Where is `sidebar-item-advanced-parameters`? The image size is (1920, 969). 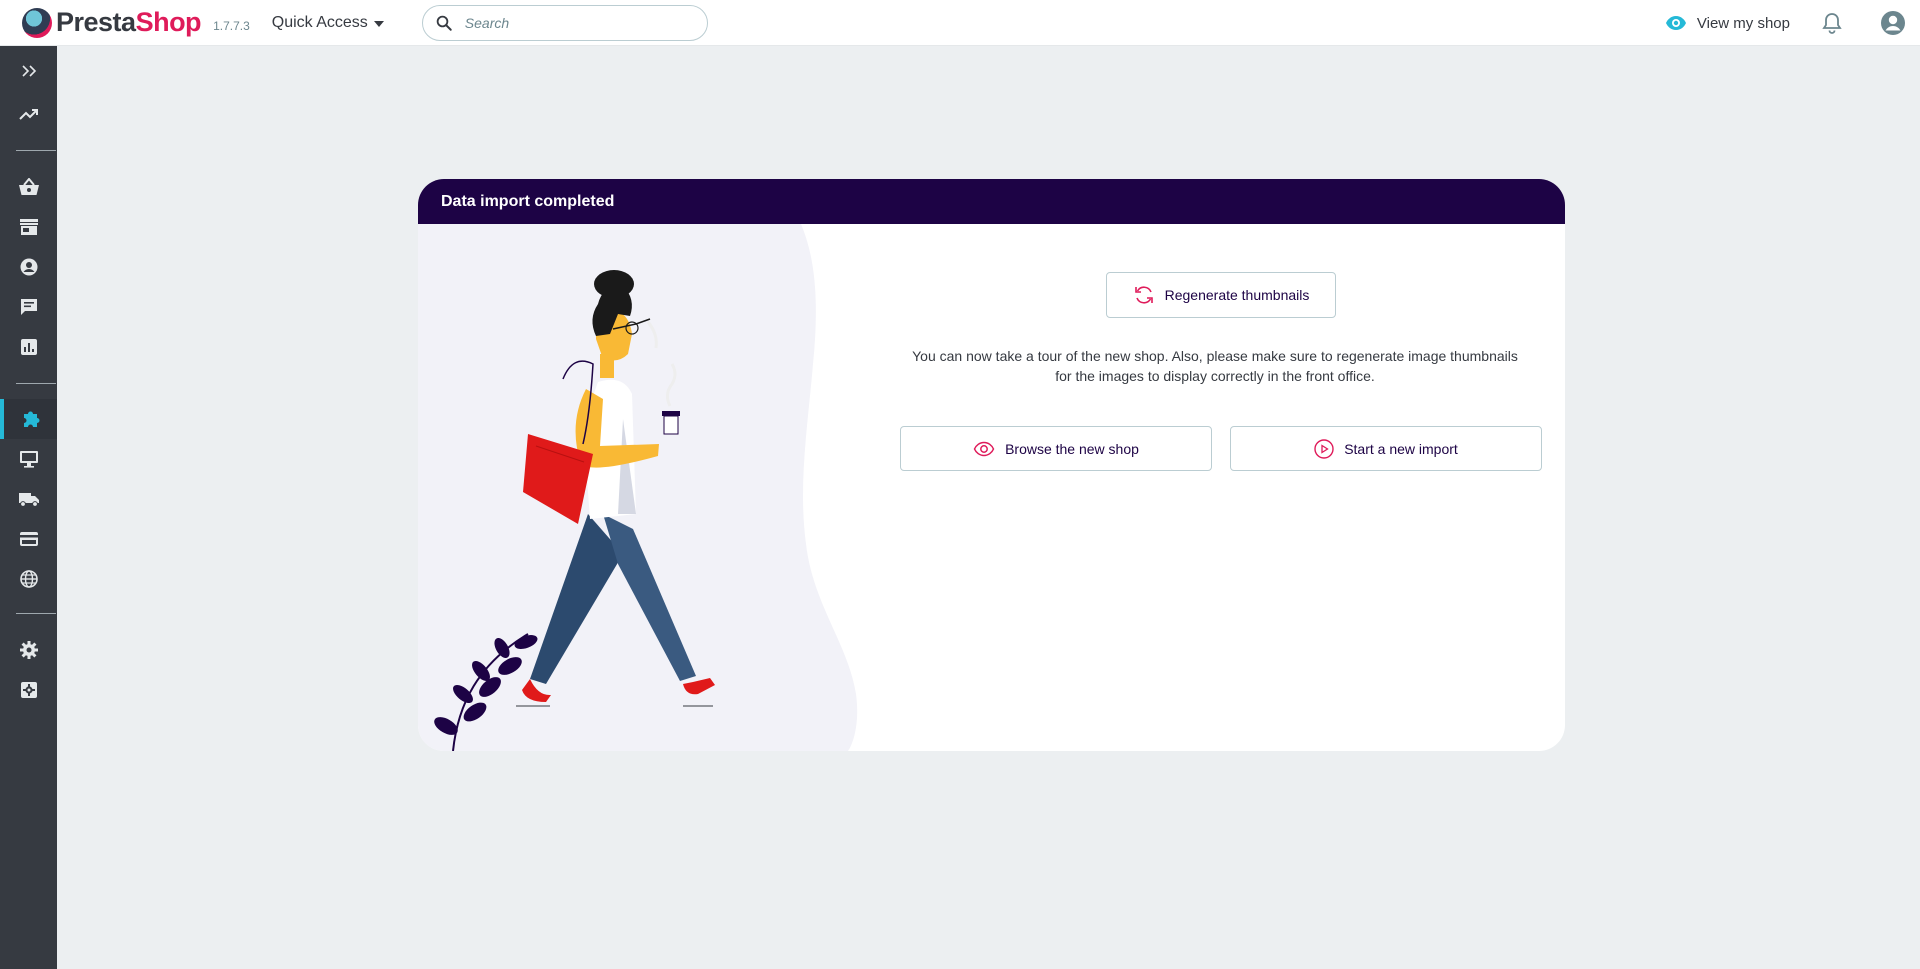 sidebar-item-advanced-parameters is located at coordinates (28, 690).